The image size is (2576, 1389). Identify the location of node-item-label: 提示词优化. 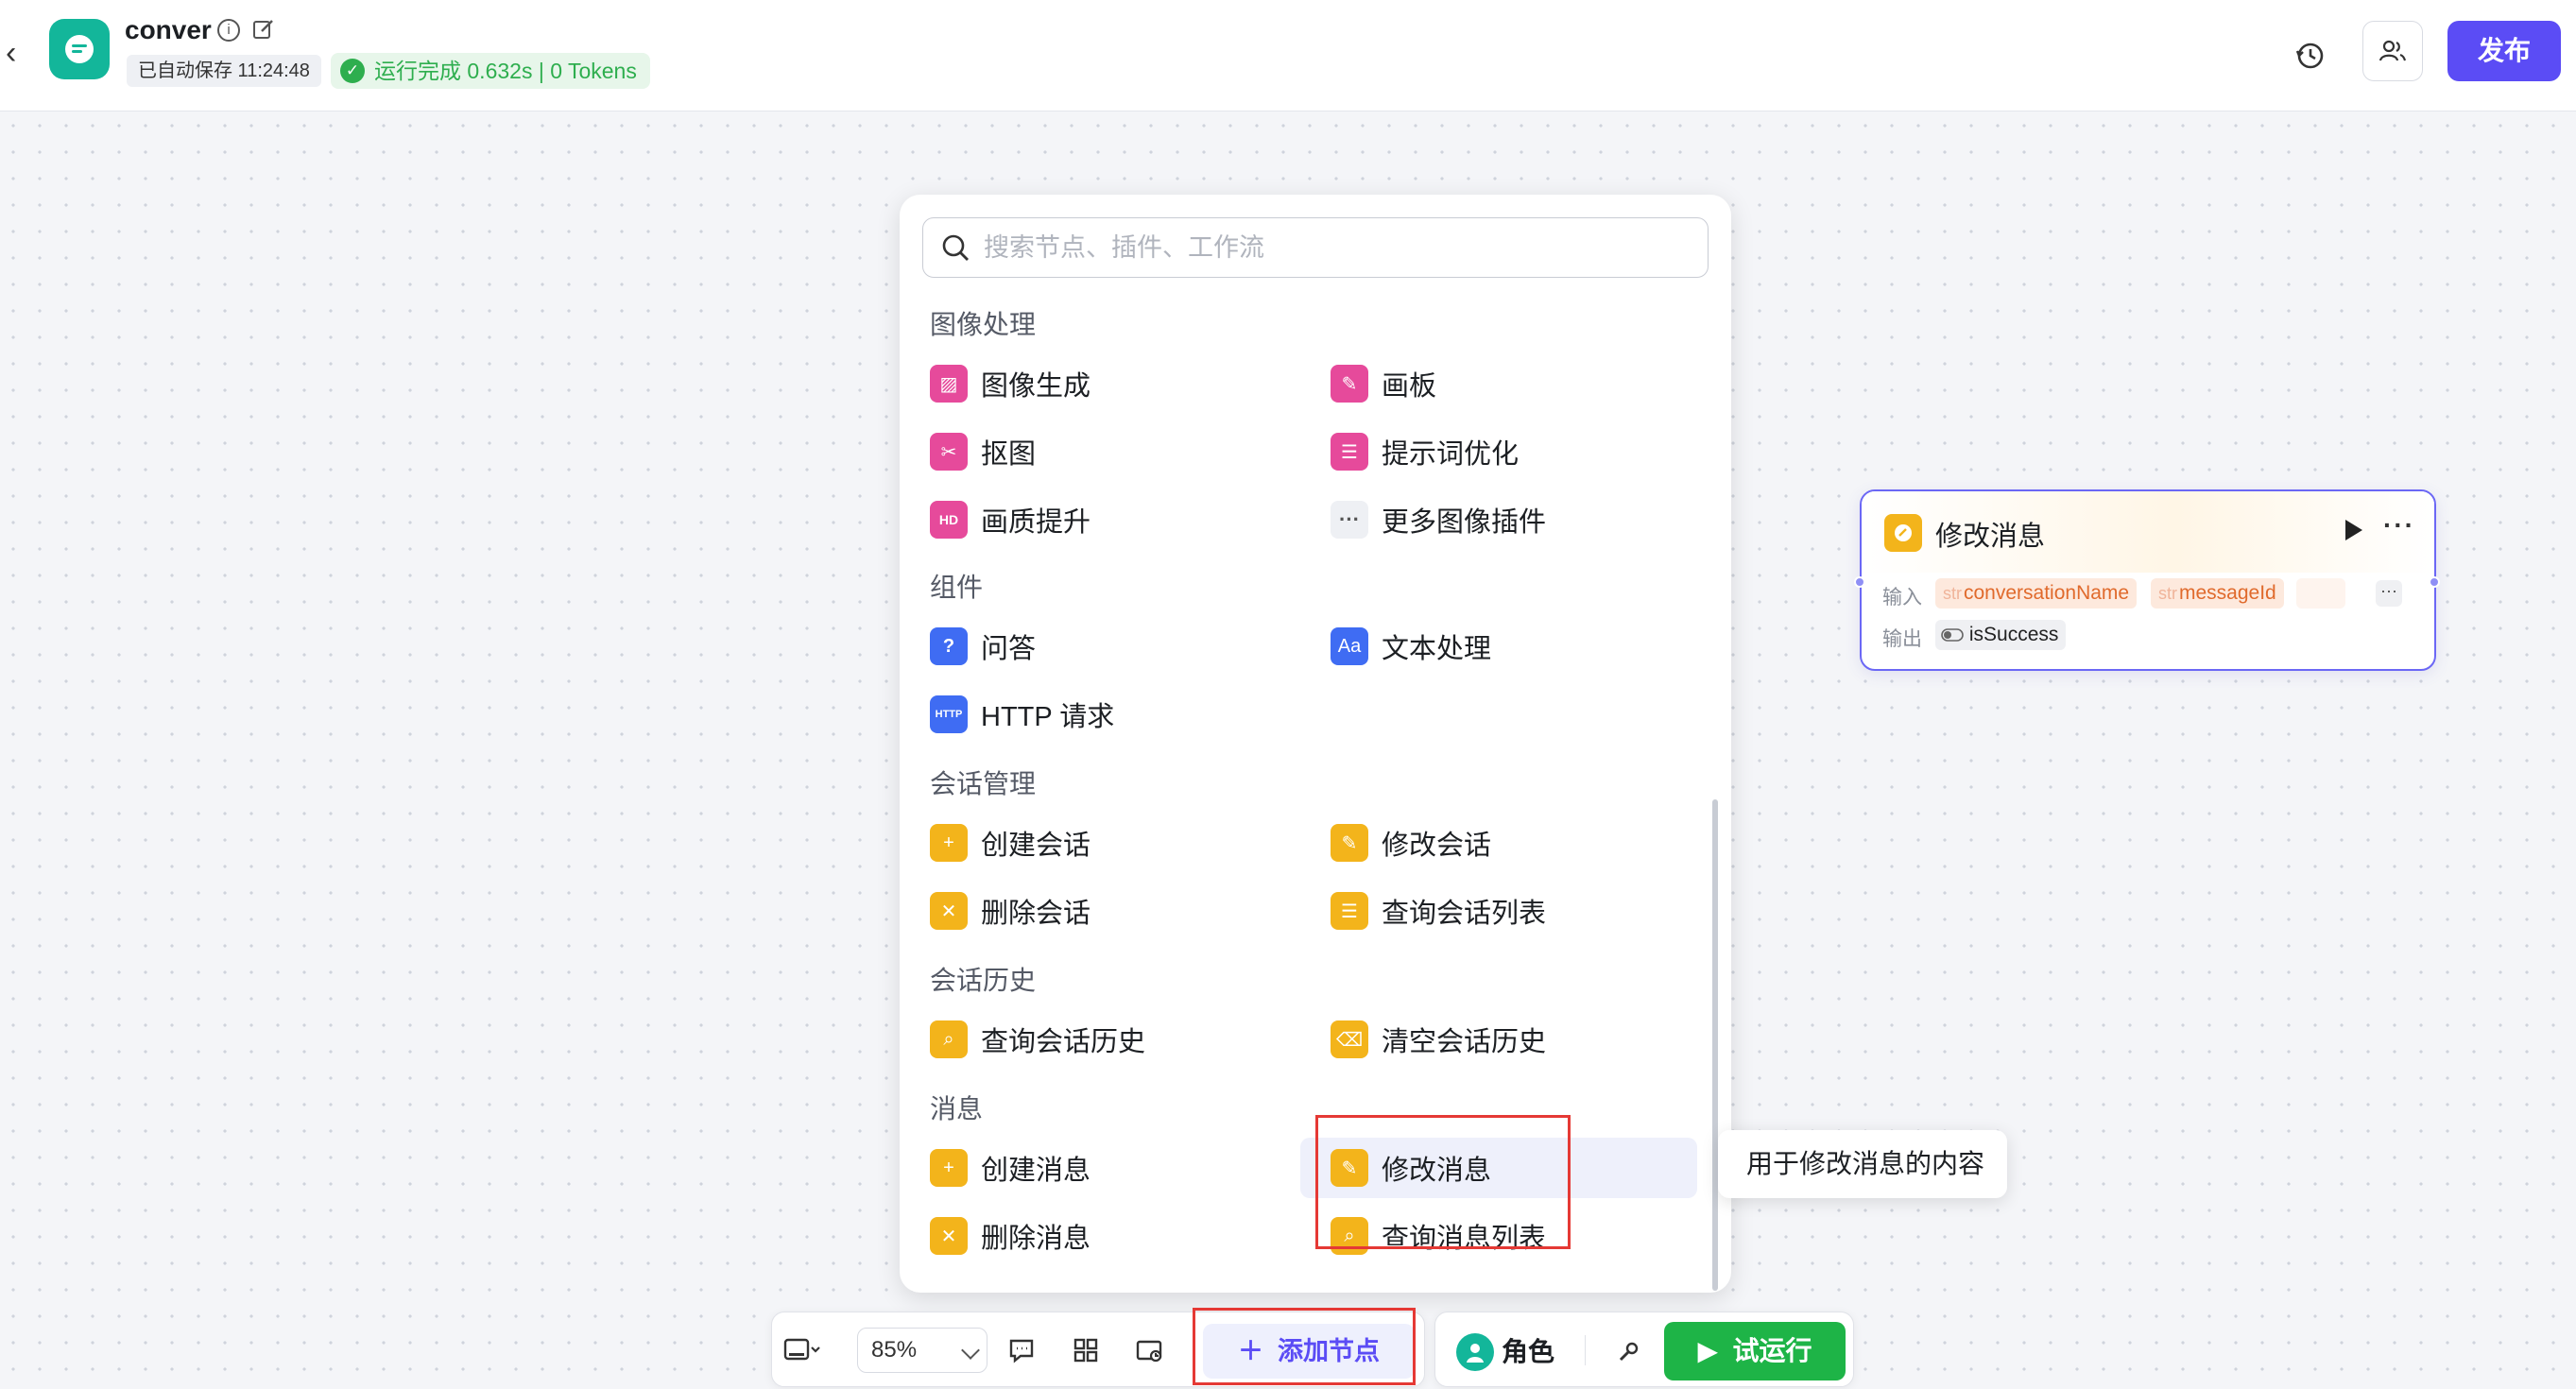
(1451, 454).